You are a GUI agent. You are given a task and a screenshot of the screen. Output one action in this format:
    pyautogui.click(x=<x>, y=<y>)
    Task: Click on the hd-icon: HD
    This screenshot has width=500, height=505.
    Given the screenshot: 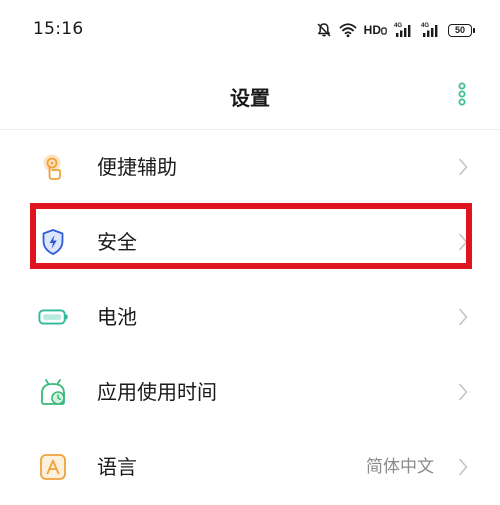 What is the action you would take?
    pyautogui.click(x=375, y=30)
    